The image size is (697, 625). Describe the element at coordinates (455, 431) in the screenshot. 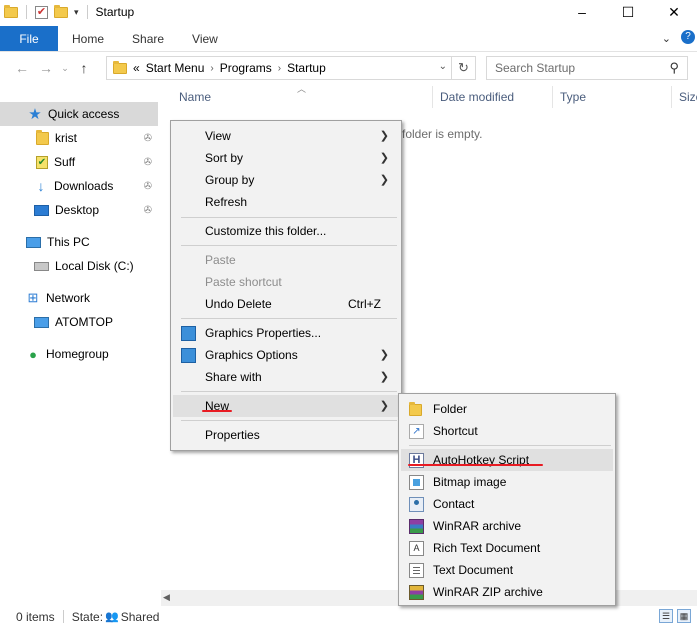

I see `menu-label: Shortcut` at that location.